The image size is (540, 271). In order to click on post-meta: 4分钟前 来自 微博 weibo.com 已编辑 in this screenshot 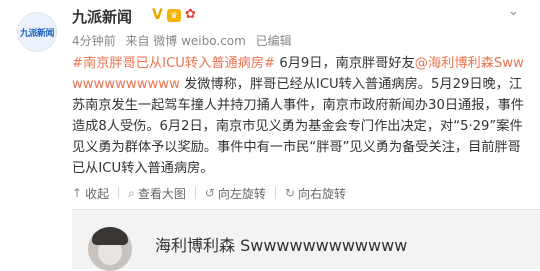, I will do `click(185, 40)`.